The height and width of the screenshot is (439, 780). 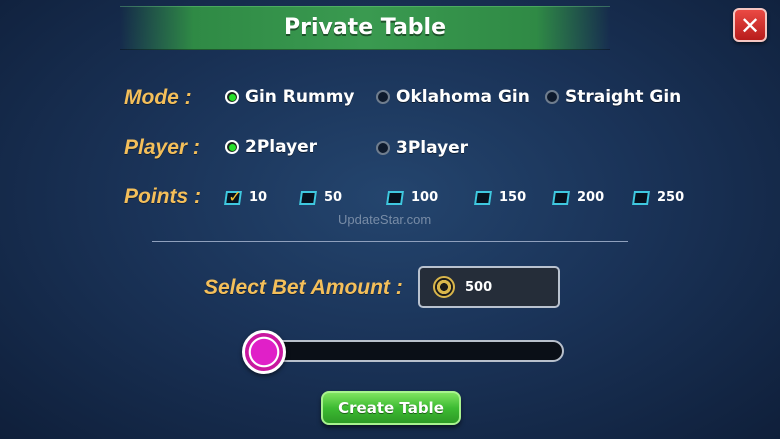 I want to click on points-option-10: 10, so click(x=246, y=197).